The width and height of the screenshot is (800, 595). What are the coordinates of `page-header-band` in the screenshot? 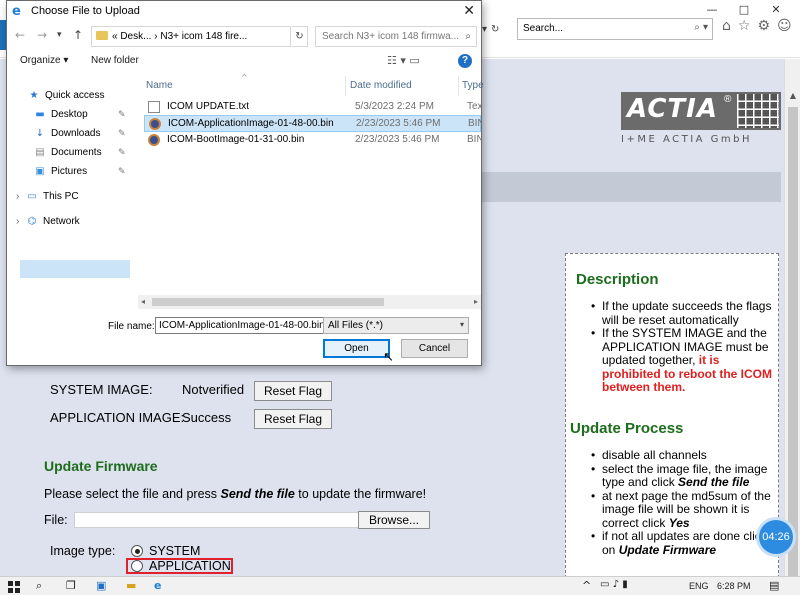 It's located at (628, 187).